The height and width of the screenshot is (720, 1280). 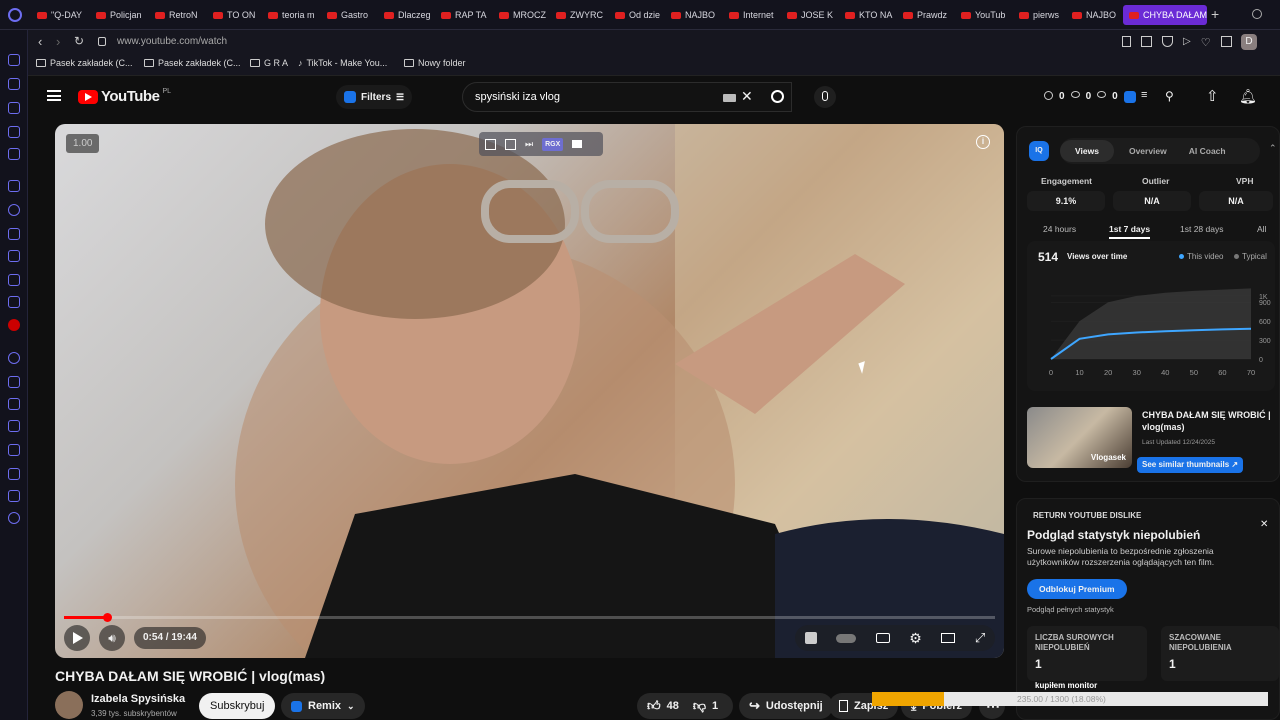 What do you see at coordinates (1130, 97) in the screenshot?
I see `vidiq-header-icon` at bounding box center [1130, 97].